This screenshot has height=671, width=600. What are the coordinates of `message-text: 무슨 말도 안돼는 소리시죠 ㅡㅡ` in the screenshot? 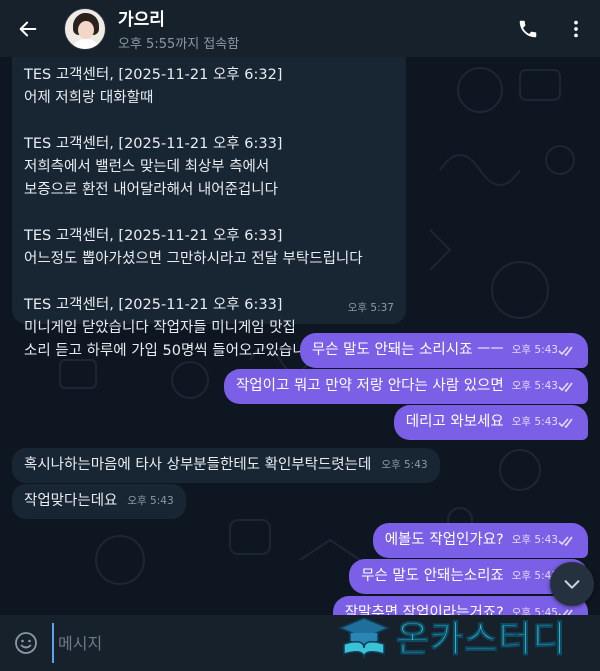 It's located at (407, 350).